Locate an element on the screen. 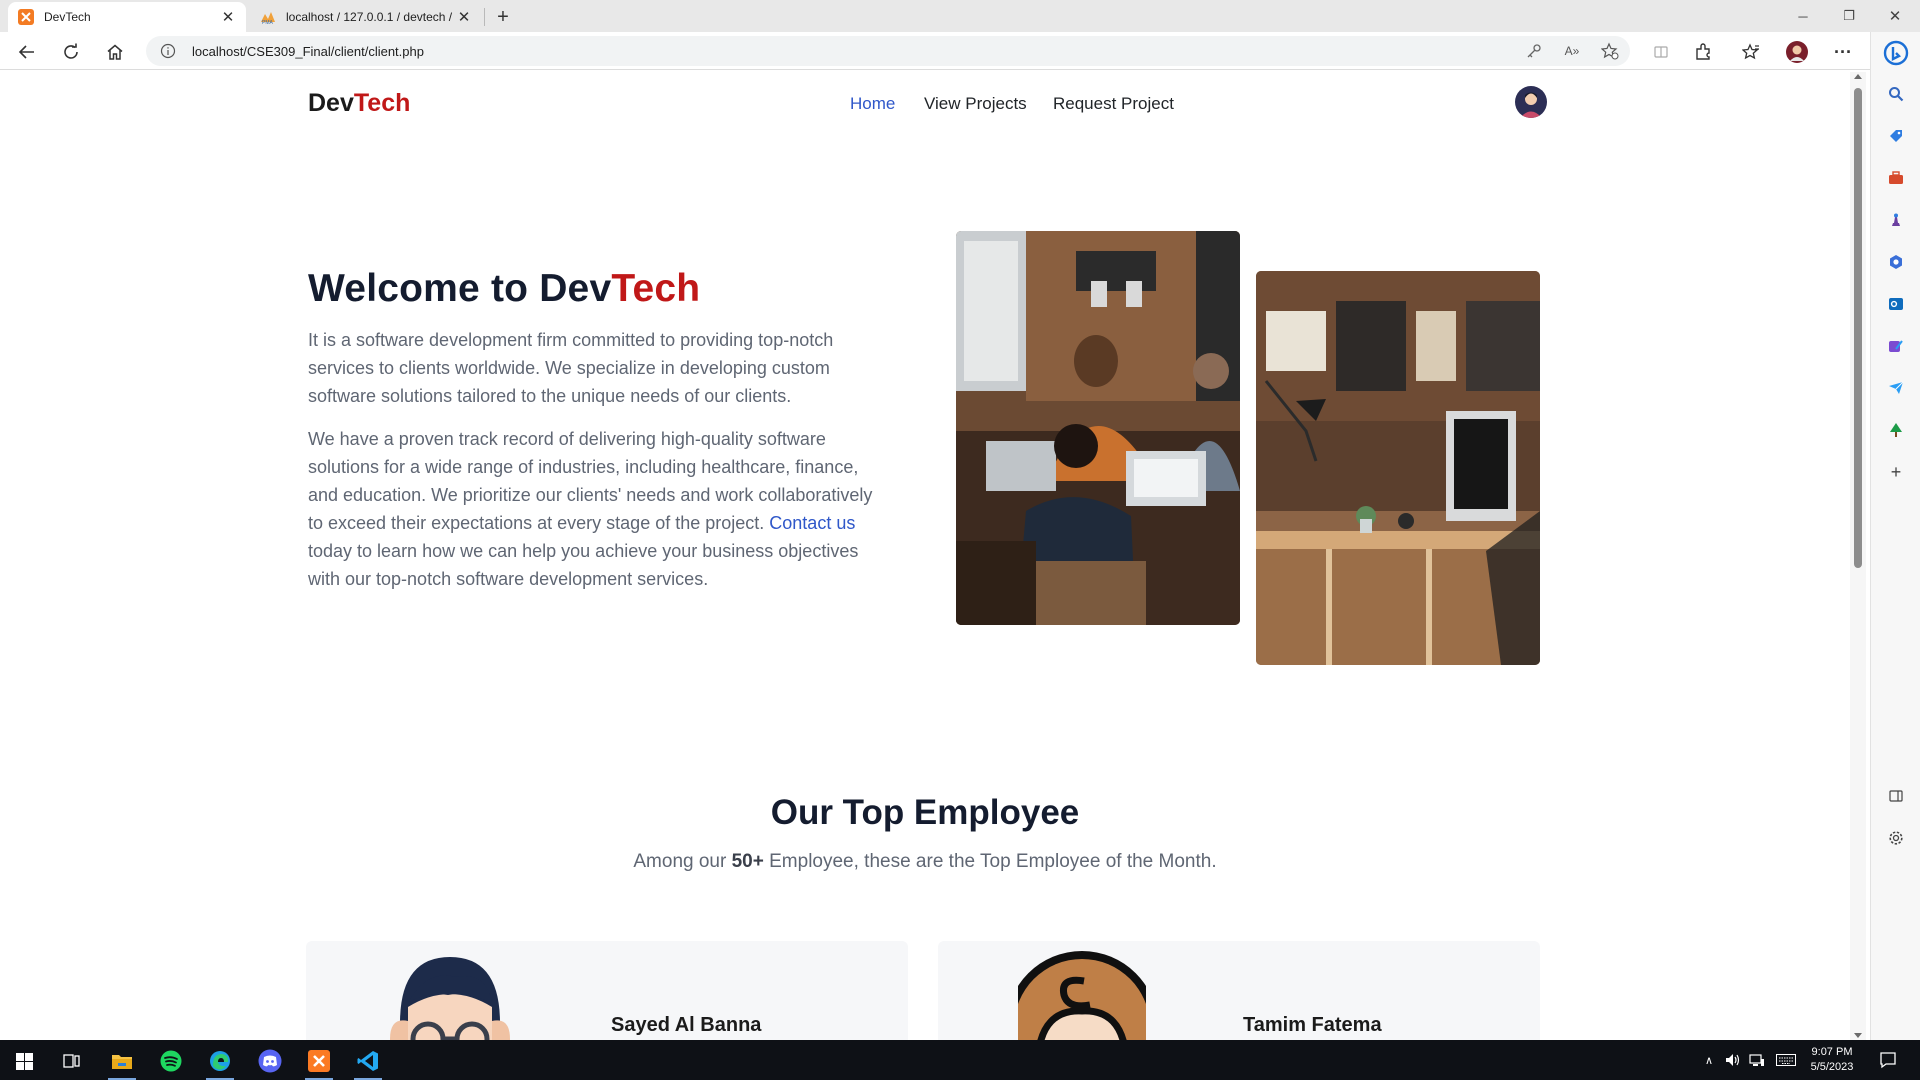  user-avatar is located at coordinates (1531, 102).